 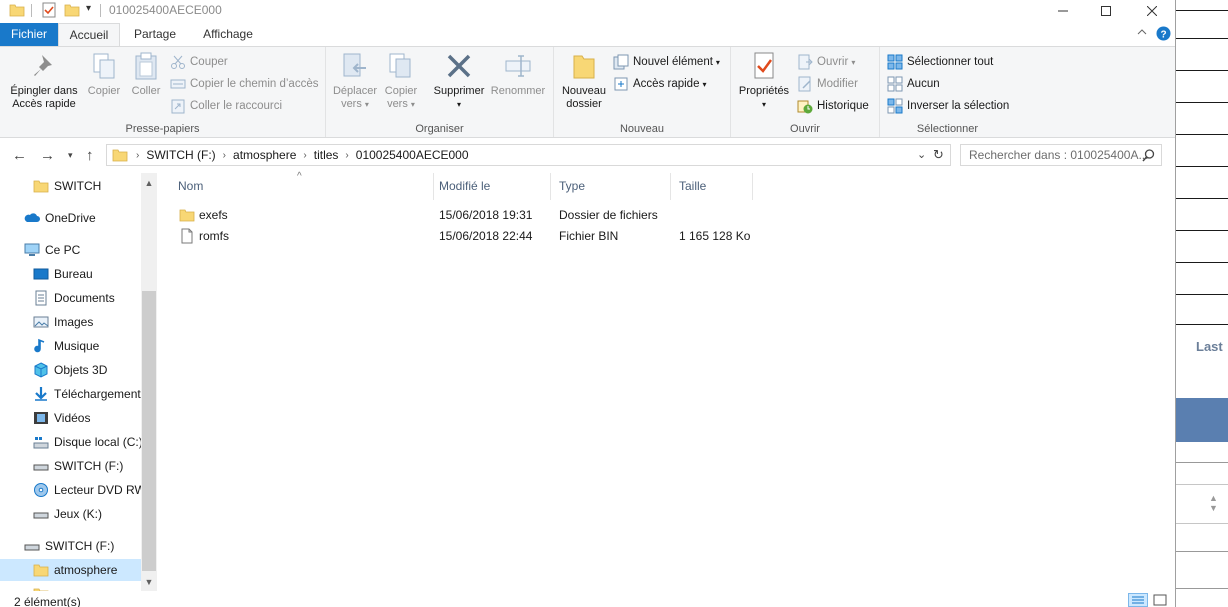 What do you see at coordinates (833, 106) in the screenshot?
I see `history-button: Historique` at bounding box center [833, 106].